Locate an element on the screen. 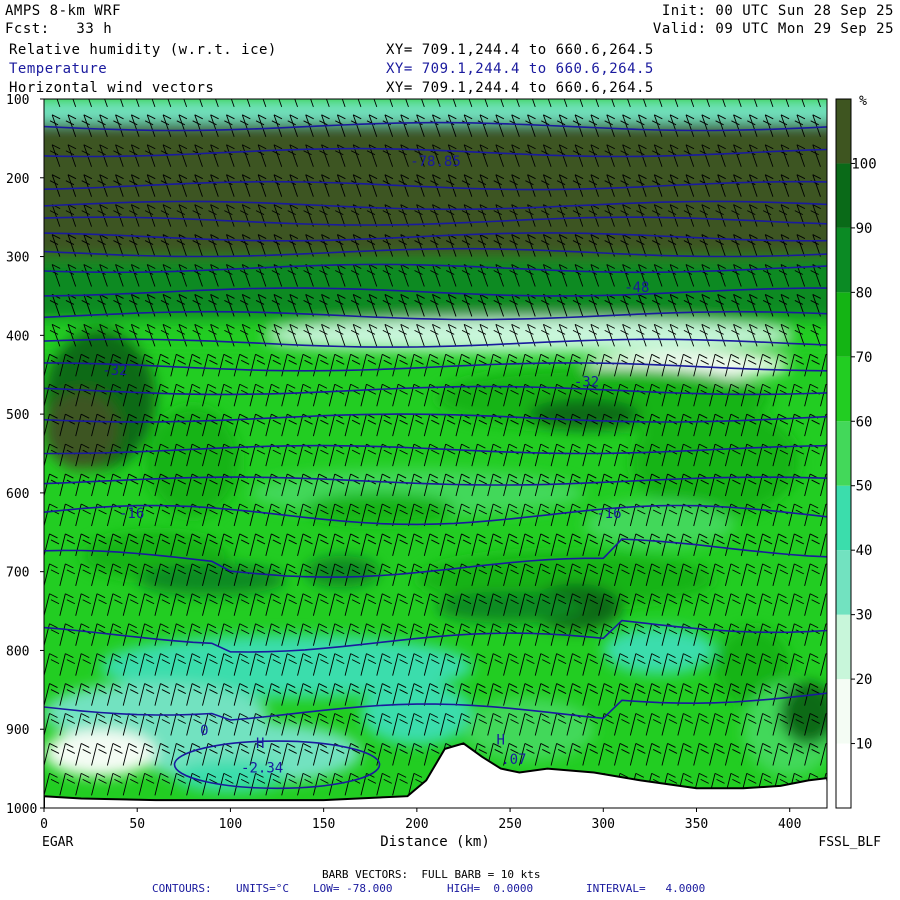  y-axis-label: Pressure (mb) is located at coordinates (1, 454).